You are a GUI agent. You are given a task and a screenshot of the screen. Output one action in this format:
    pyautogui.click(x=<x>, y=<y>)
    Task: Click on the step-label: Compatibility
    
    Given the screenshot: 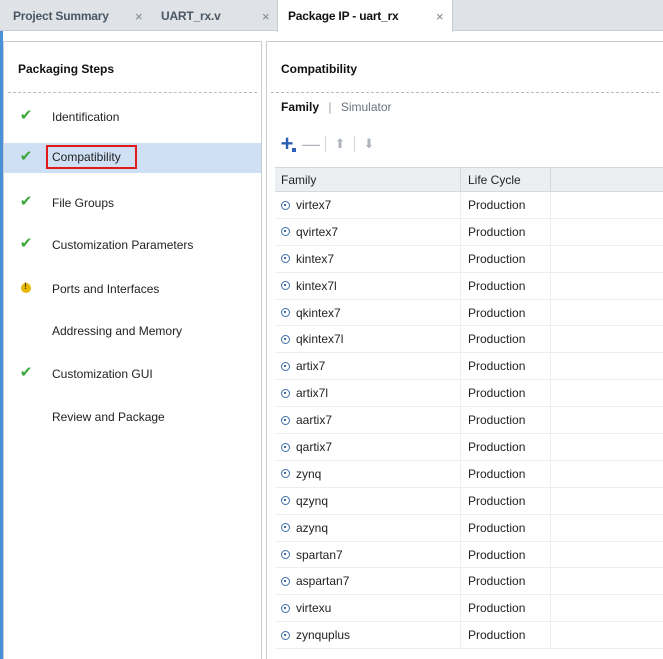 What is the action you would take?
    pyautogui.click(x=91, y=157)
    